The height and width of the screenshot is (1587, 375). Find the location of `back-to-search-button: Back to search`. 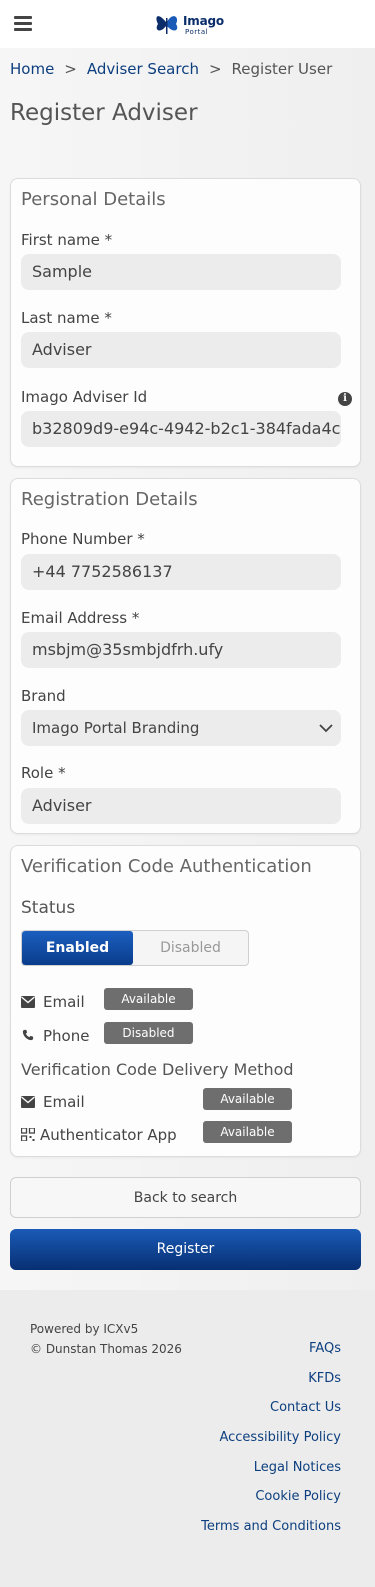

back-to-search-button: Back to search is located at coordinates (185, 1197).